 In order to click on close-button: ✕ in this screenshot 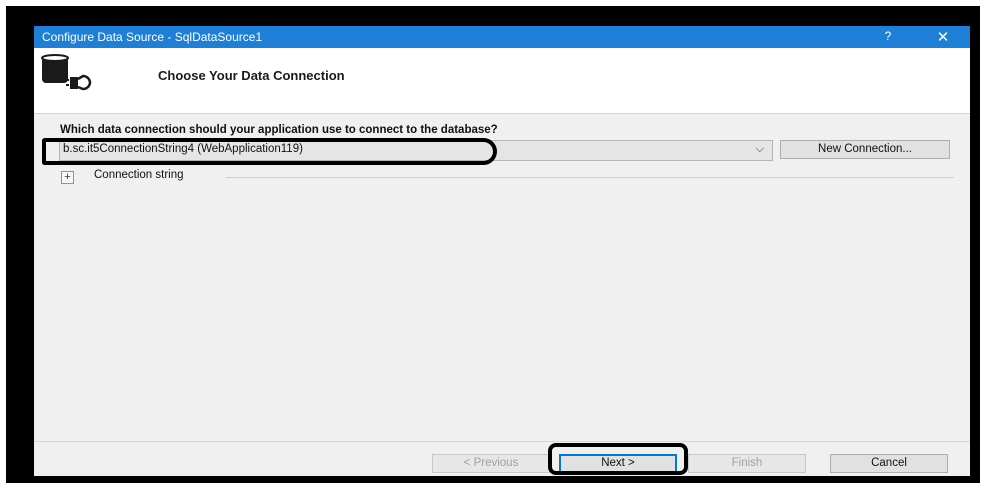, I will do `click(943, 37)`.